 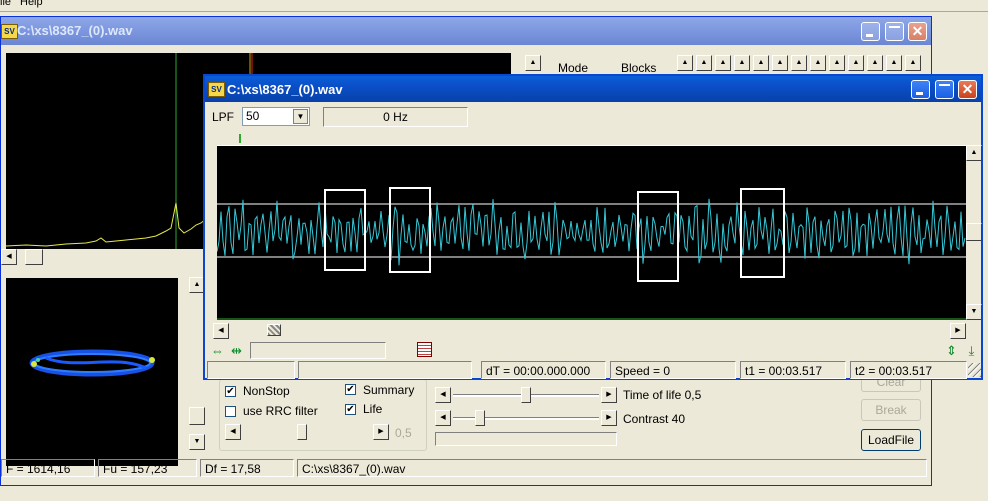 I want to click on front-close-button: ✕, so click(x=967, y=89).